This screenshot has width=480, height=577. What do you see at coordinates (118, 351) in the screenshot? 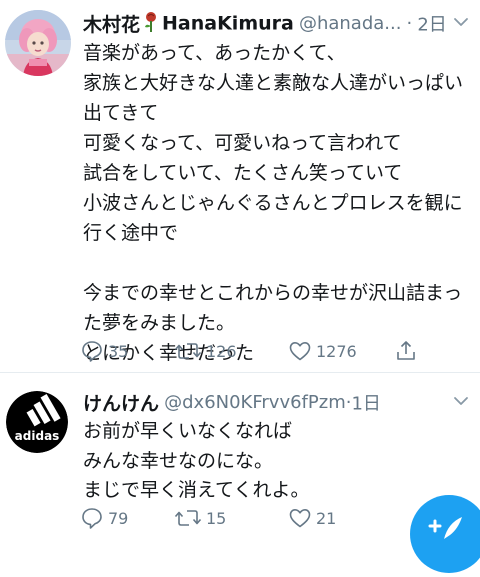
I see `reply-count: 35` at bounding box center [118, 351].